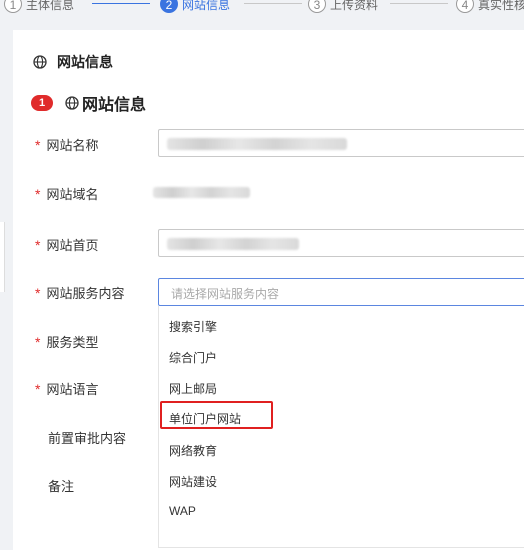  What do you see at coordinates (182, 511) in the screenshot?
I see `dropdown-option: WAP` at bounding box center [182, 511].